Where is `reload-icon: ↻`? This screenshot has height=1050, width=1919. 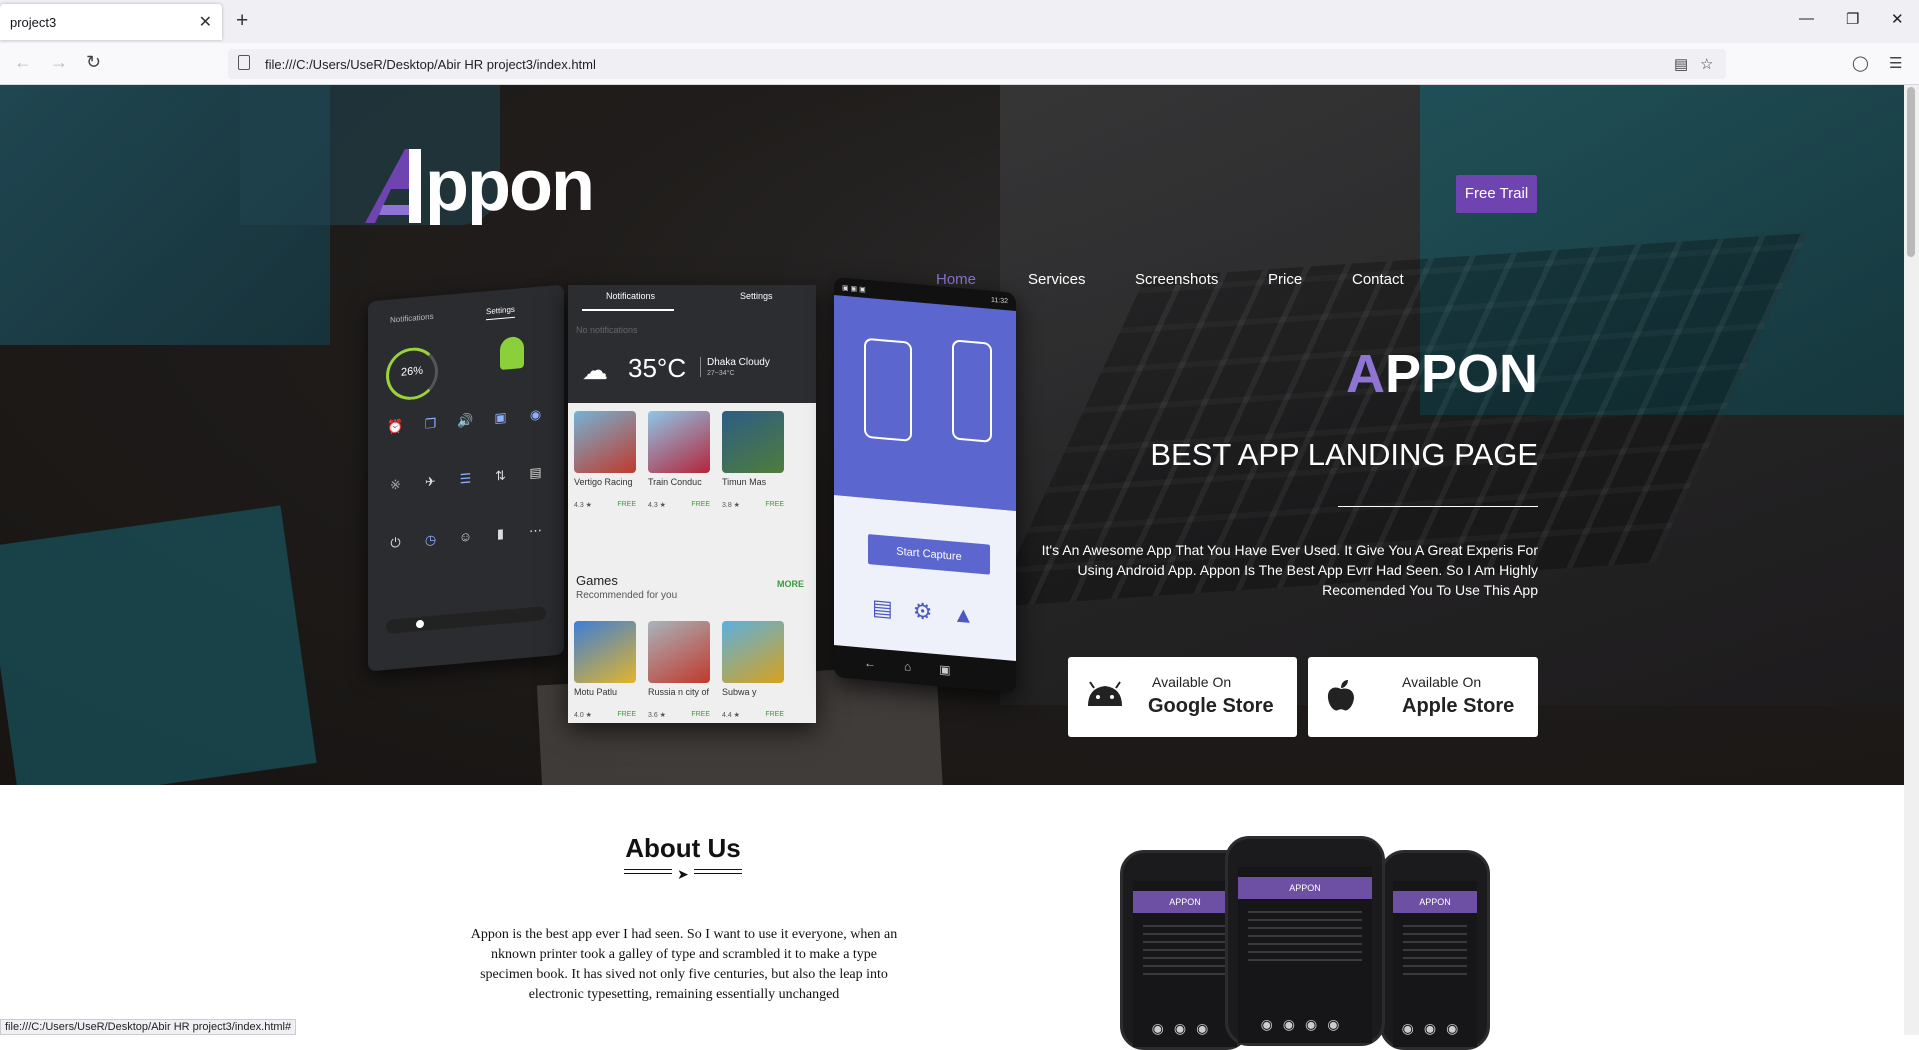 reload-icon: ↻ is located at coordinates (93, 62).